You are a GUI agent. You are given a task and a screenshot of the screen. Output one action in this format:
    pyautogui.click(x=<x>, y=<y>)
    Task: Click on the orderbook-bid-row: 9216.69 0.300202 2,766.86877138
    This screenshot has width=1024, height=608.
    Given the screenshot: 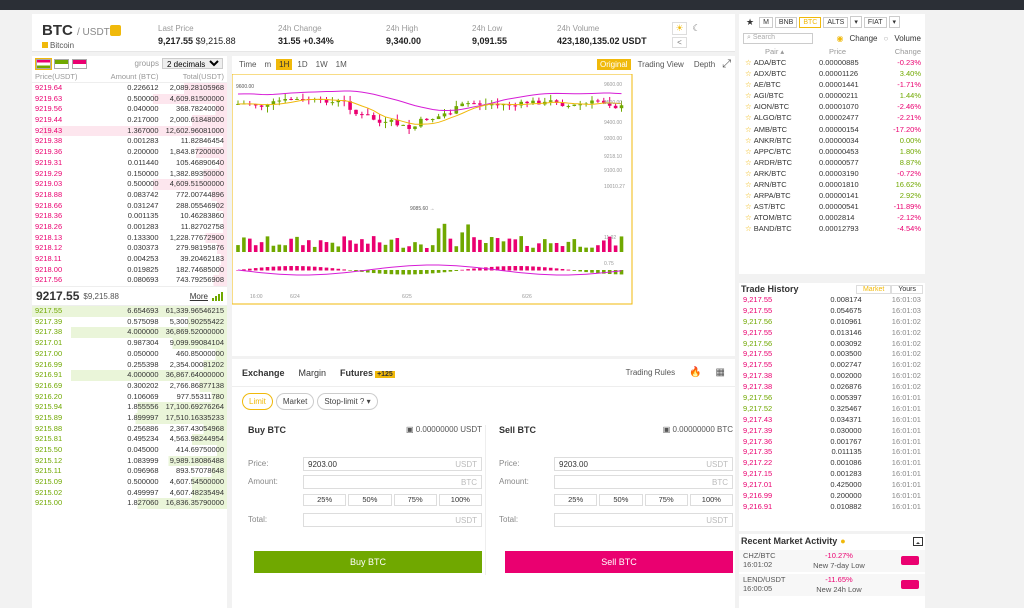 What is the action you would take?
    pyautogui.click(x=129, y=386)
    